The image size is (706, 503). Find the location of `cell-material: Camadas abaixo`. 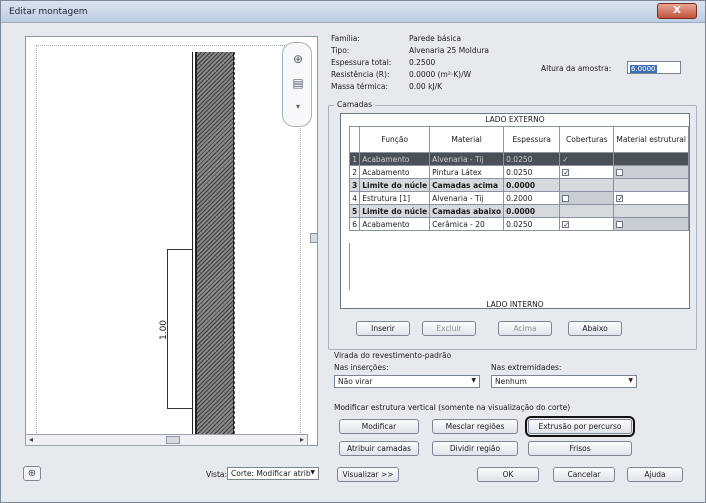

cell-material: Camadas abaixo is located at coordinates (467, 211).